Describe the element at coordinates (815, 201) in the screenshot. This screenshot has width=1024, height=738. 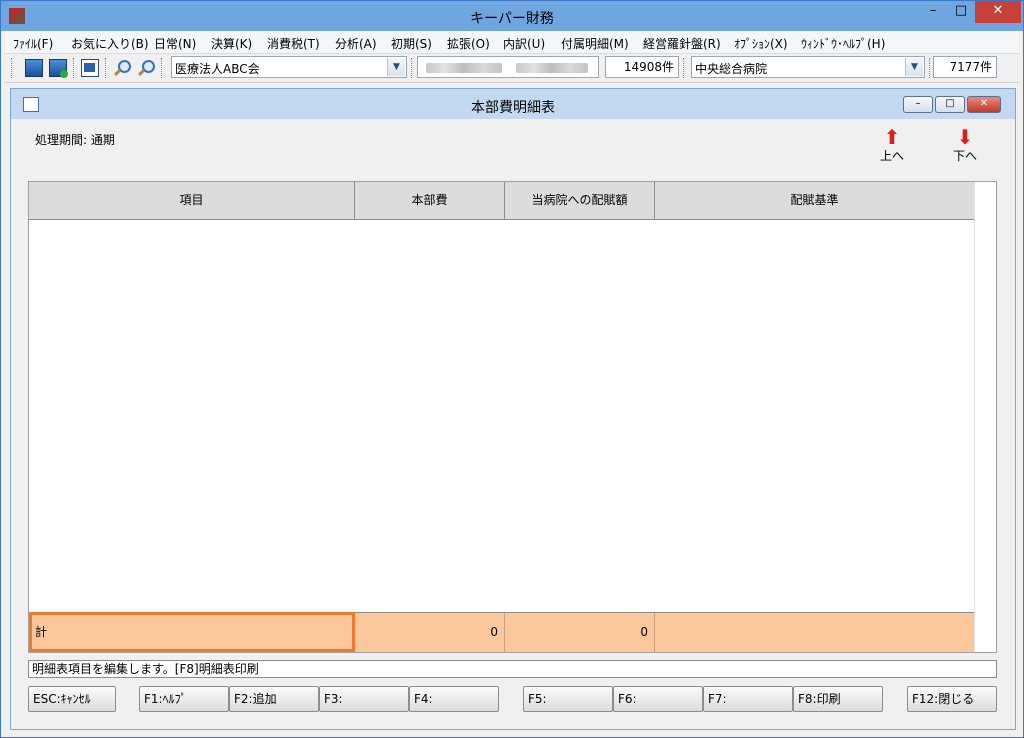
I see `column-header-basis: 配賦基準` at that location.